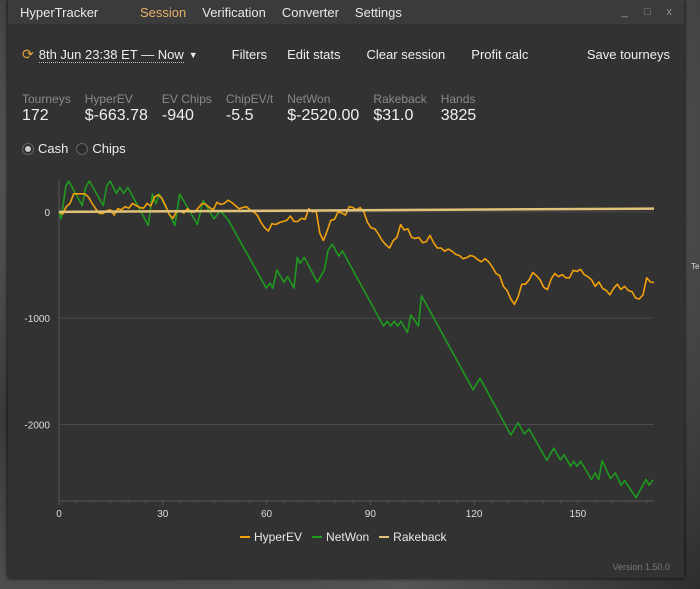  What do you see at coordinates (37, 425) in the screenshot?
I see `y-tick-label: -2000` at bounding box center [37, 425].